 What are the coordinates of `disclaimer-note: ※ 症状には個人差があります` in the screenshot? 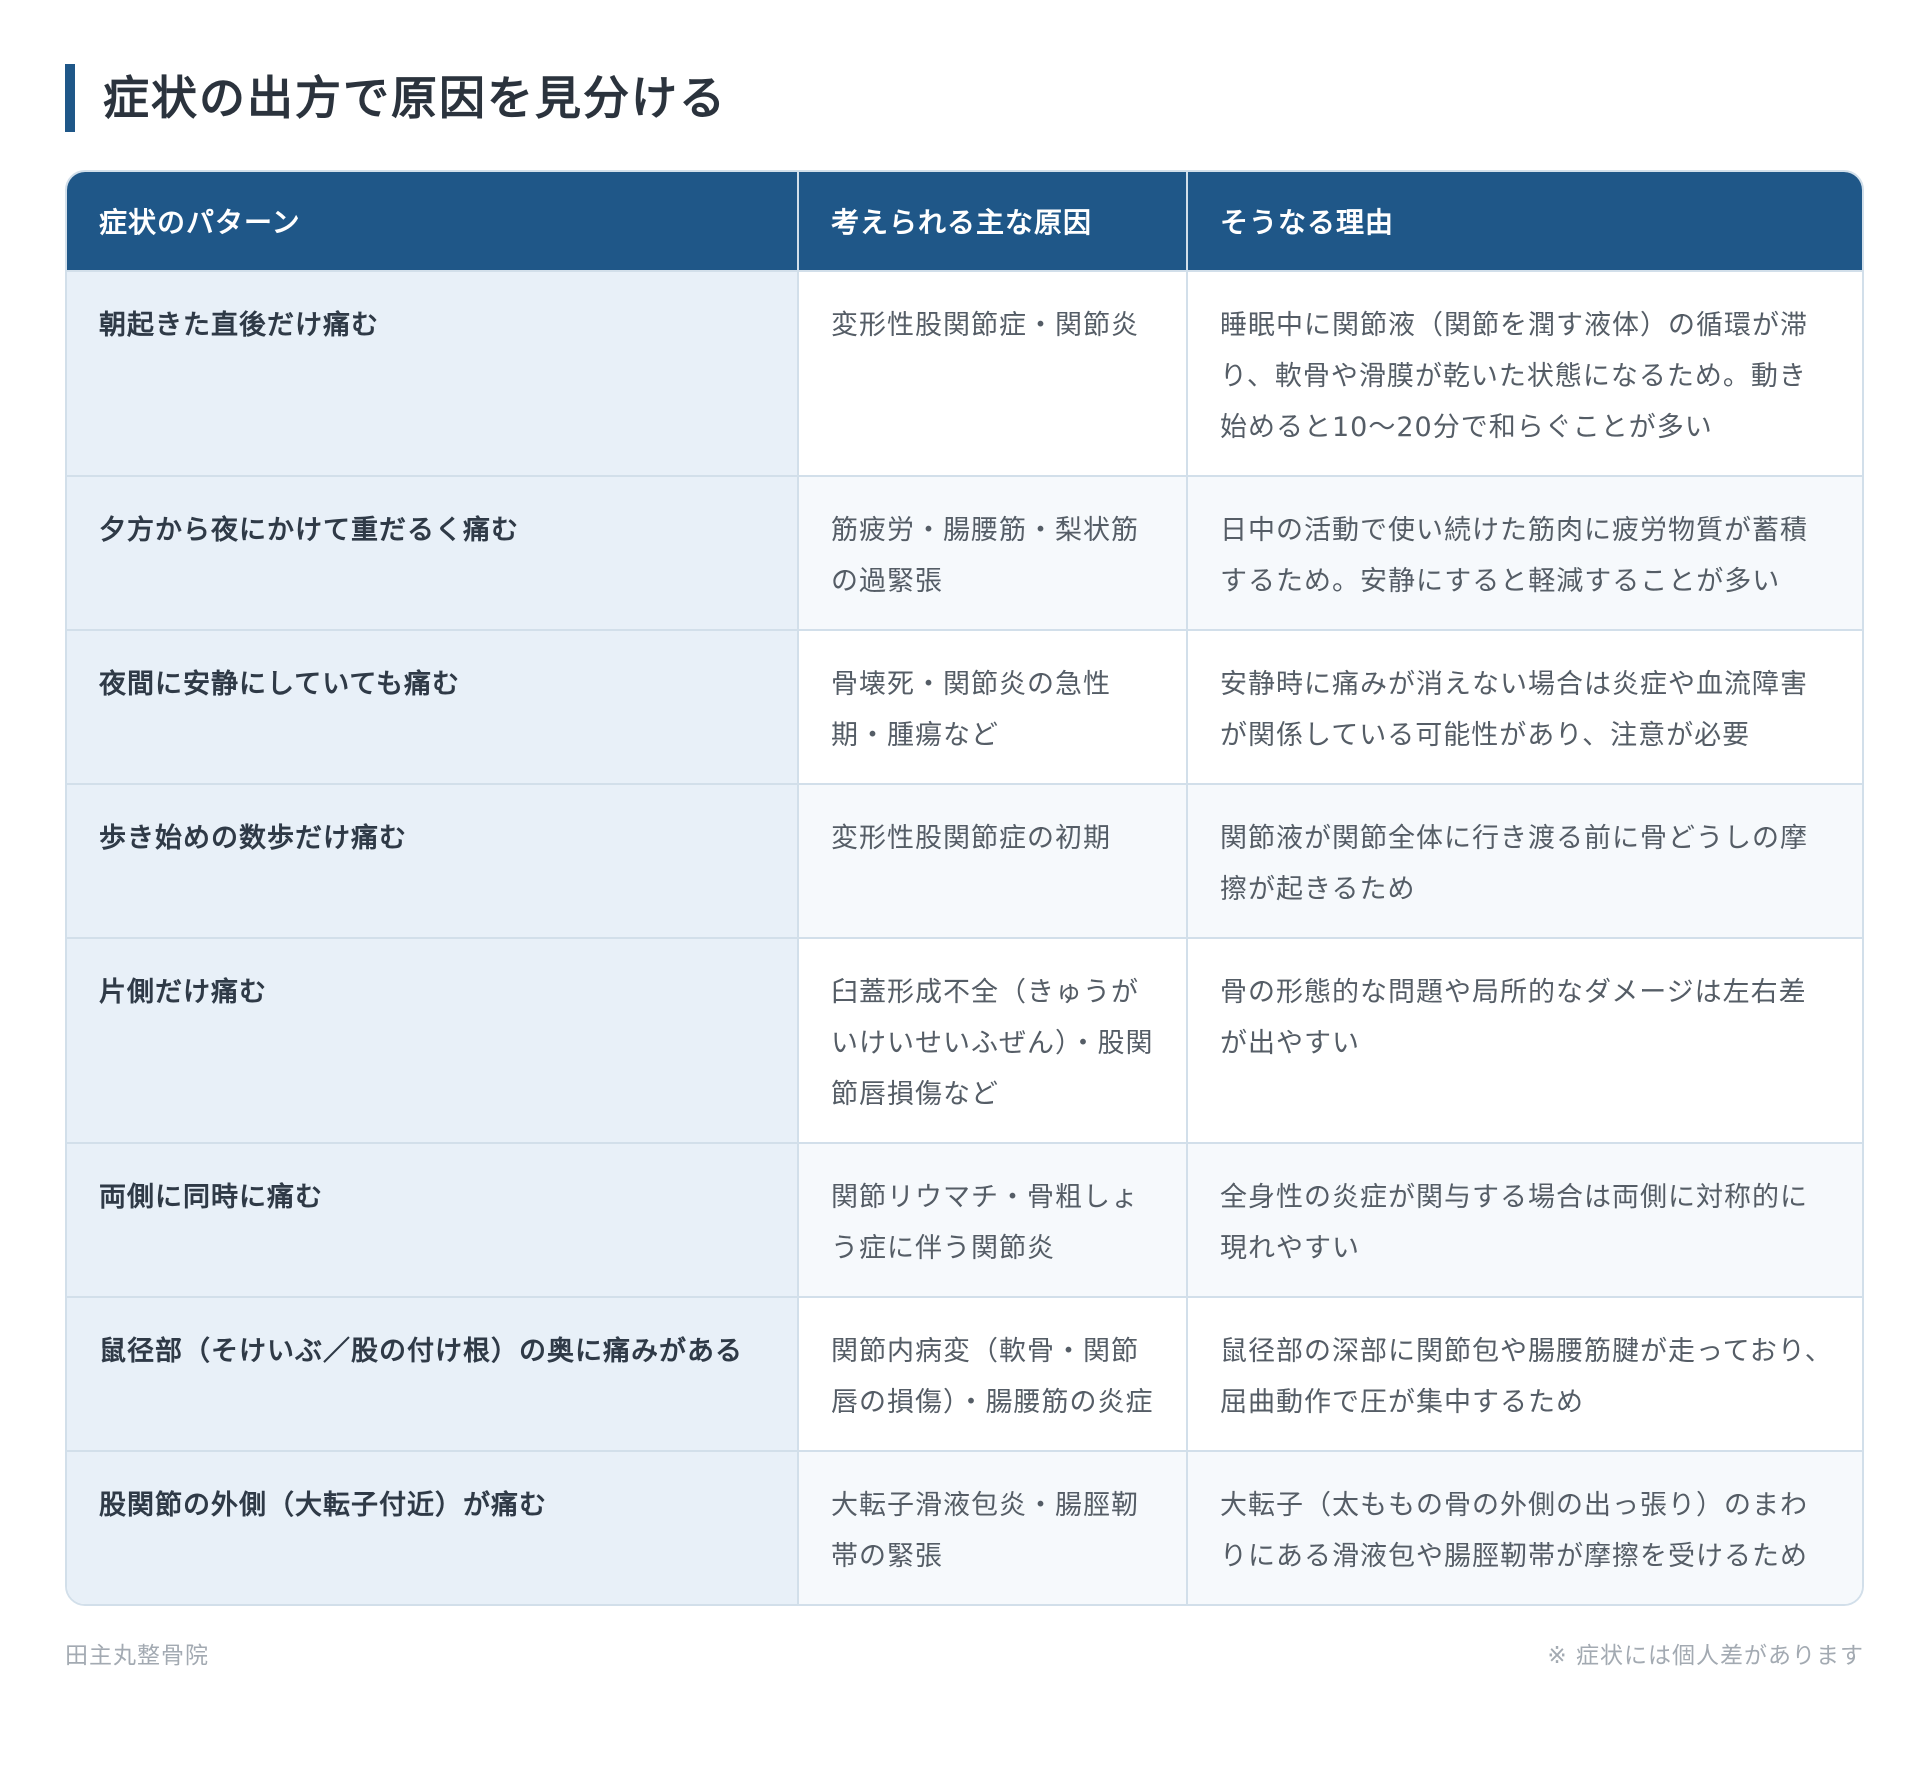 It's located at (1705, 1656).